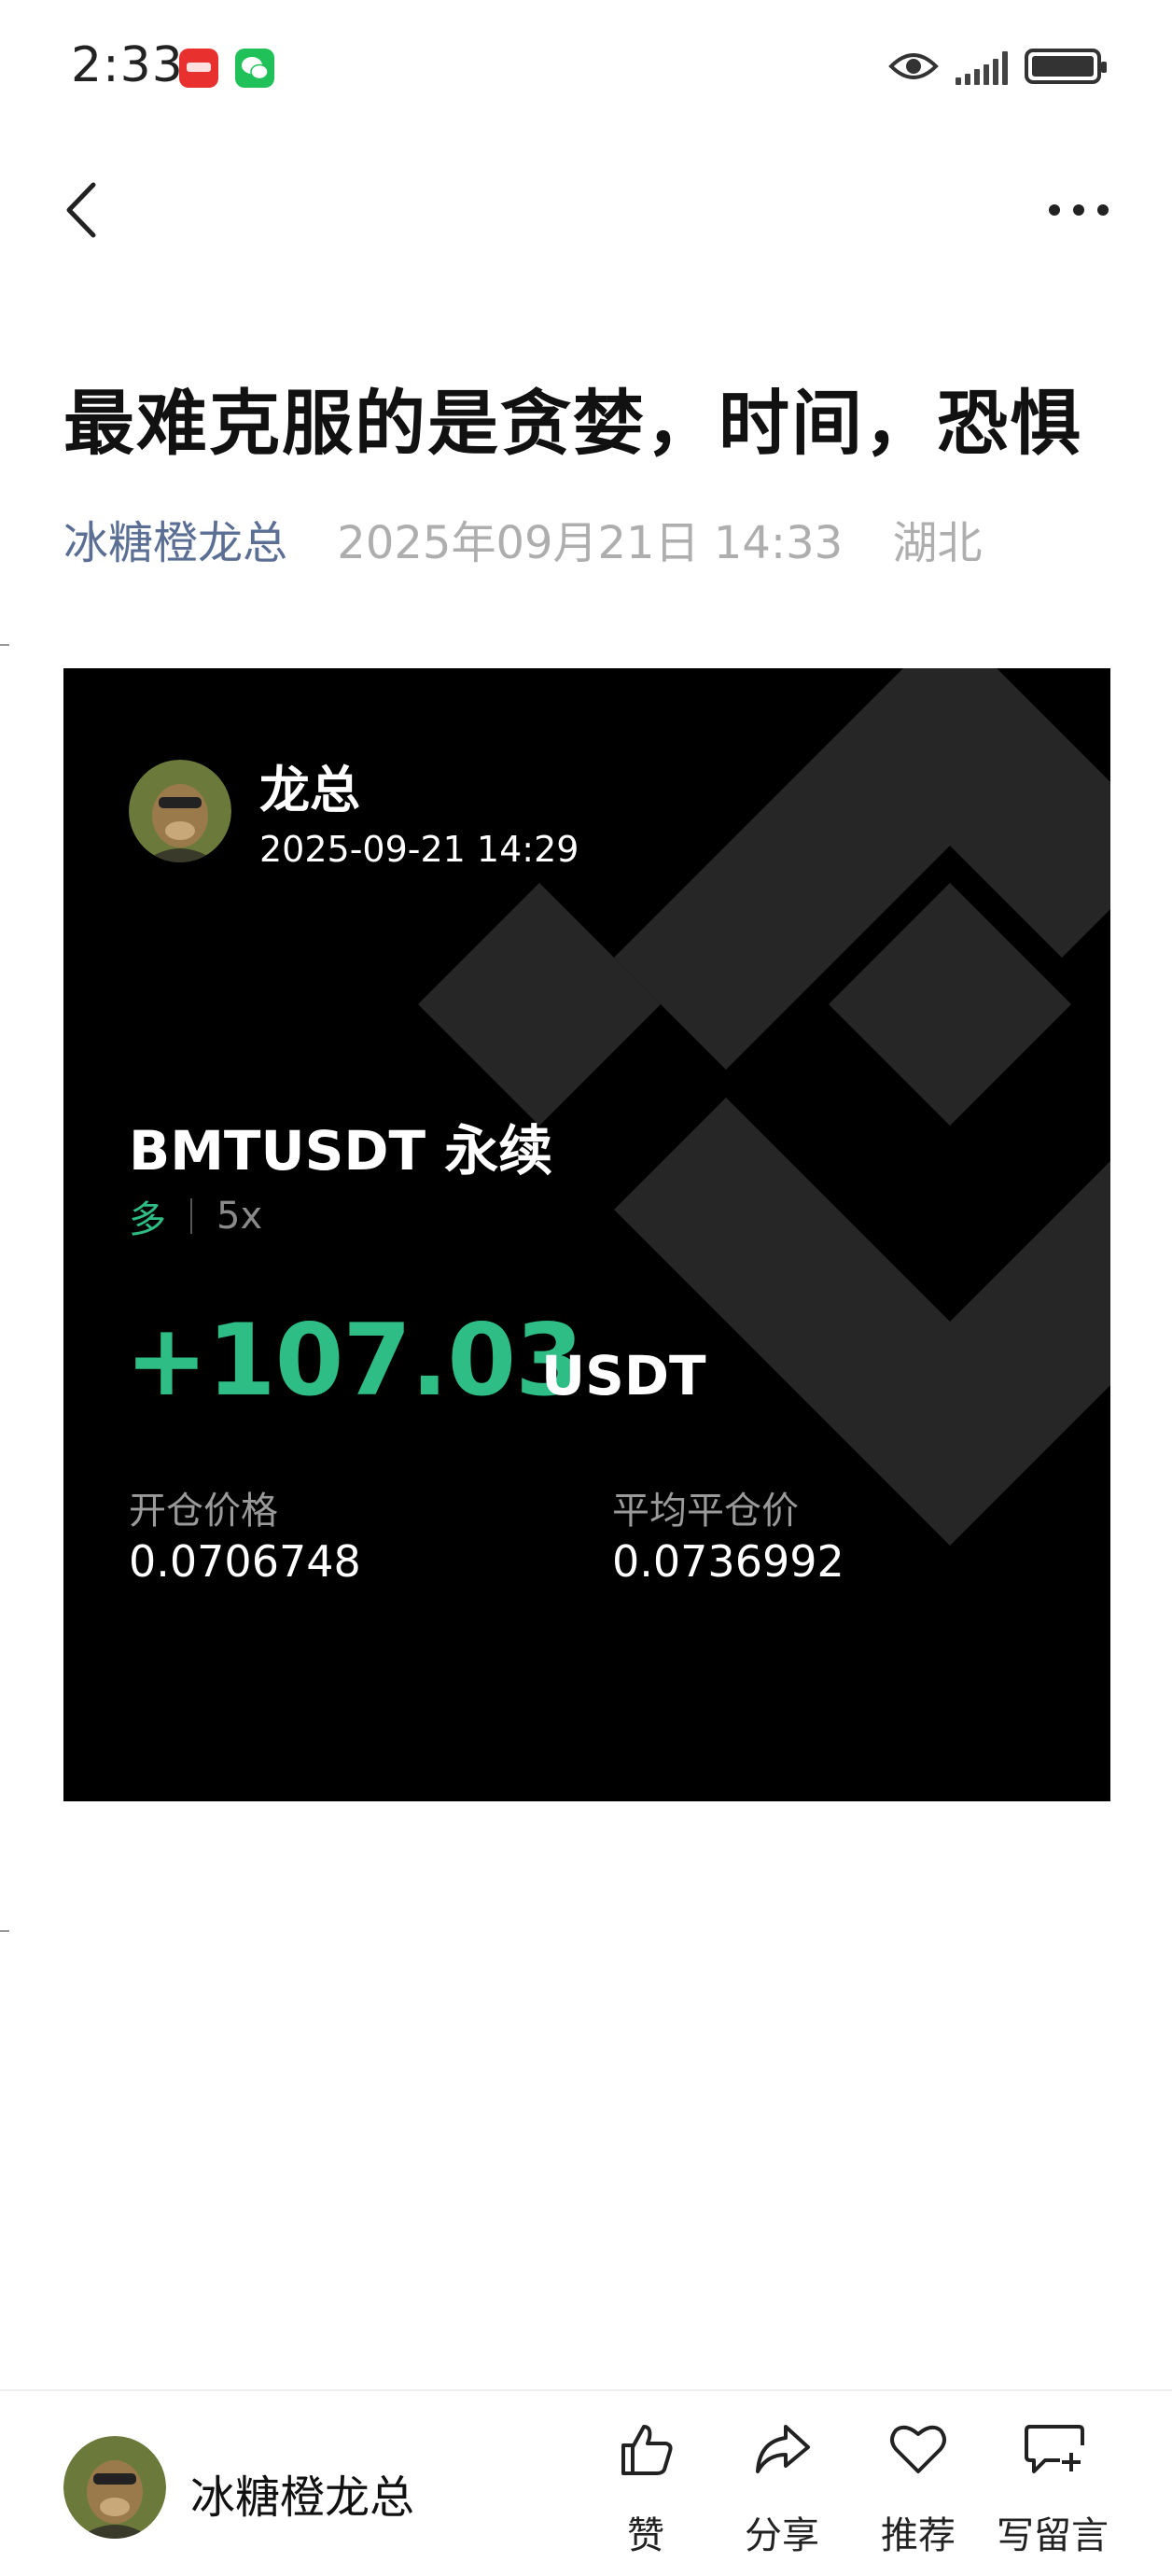 The height and width of the screenshot is (2576, 1172). What do you see at coordinates (203, 1511) in the screenshot?
I see `entry-price-label: 开仓价格` at bounding box center [203, 1511].